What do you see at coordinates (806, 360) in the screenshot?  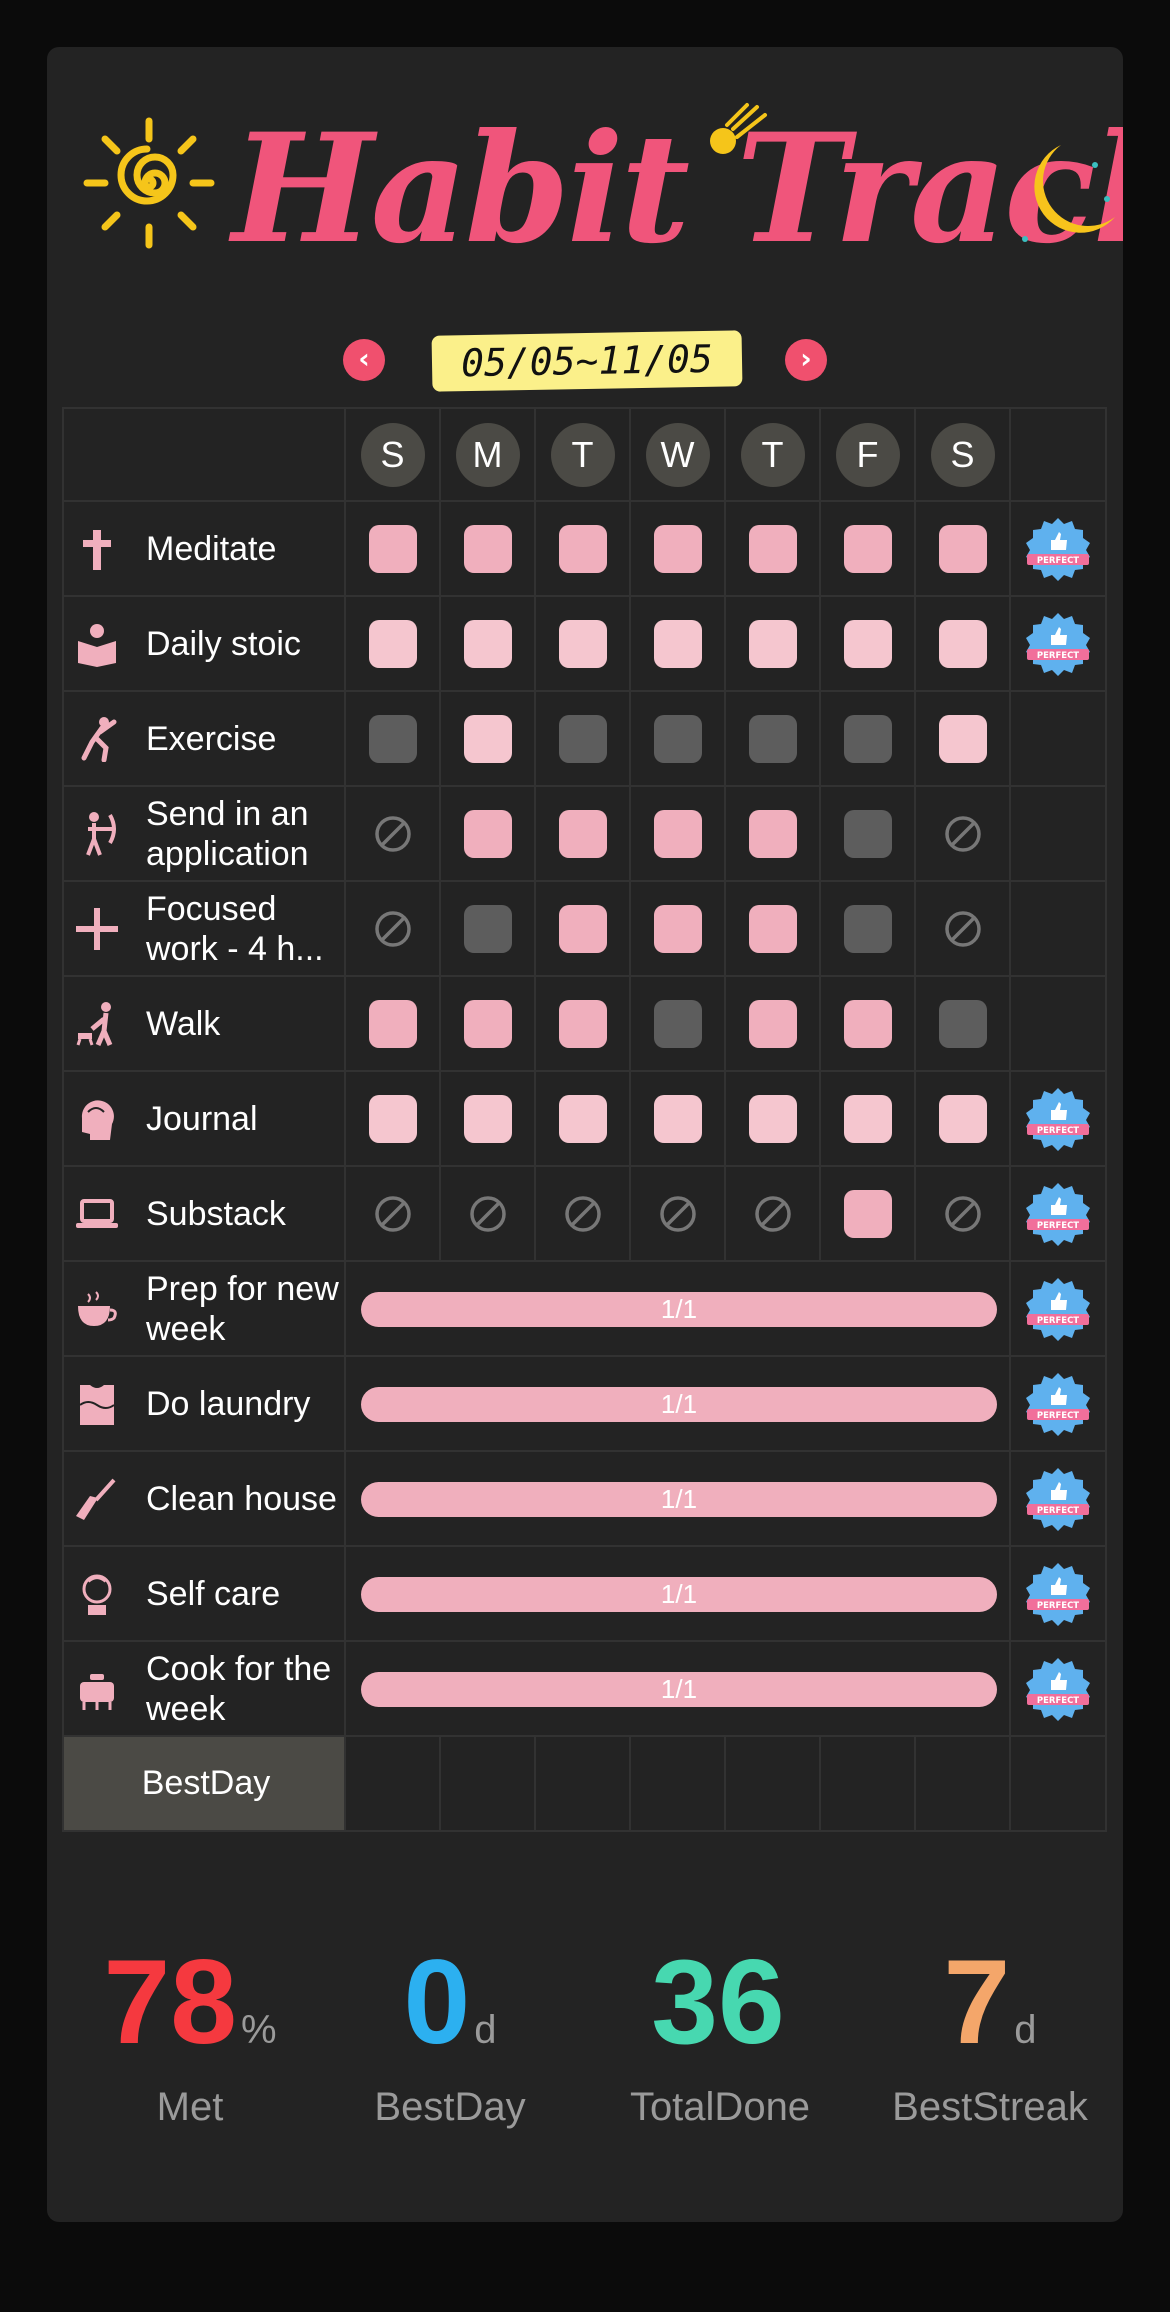 I see `next-week-button: ›` at bounding box center [806, 360].